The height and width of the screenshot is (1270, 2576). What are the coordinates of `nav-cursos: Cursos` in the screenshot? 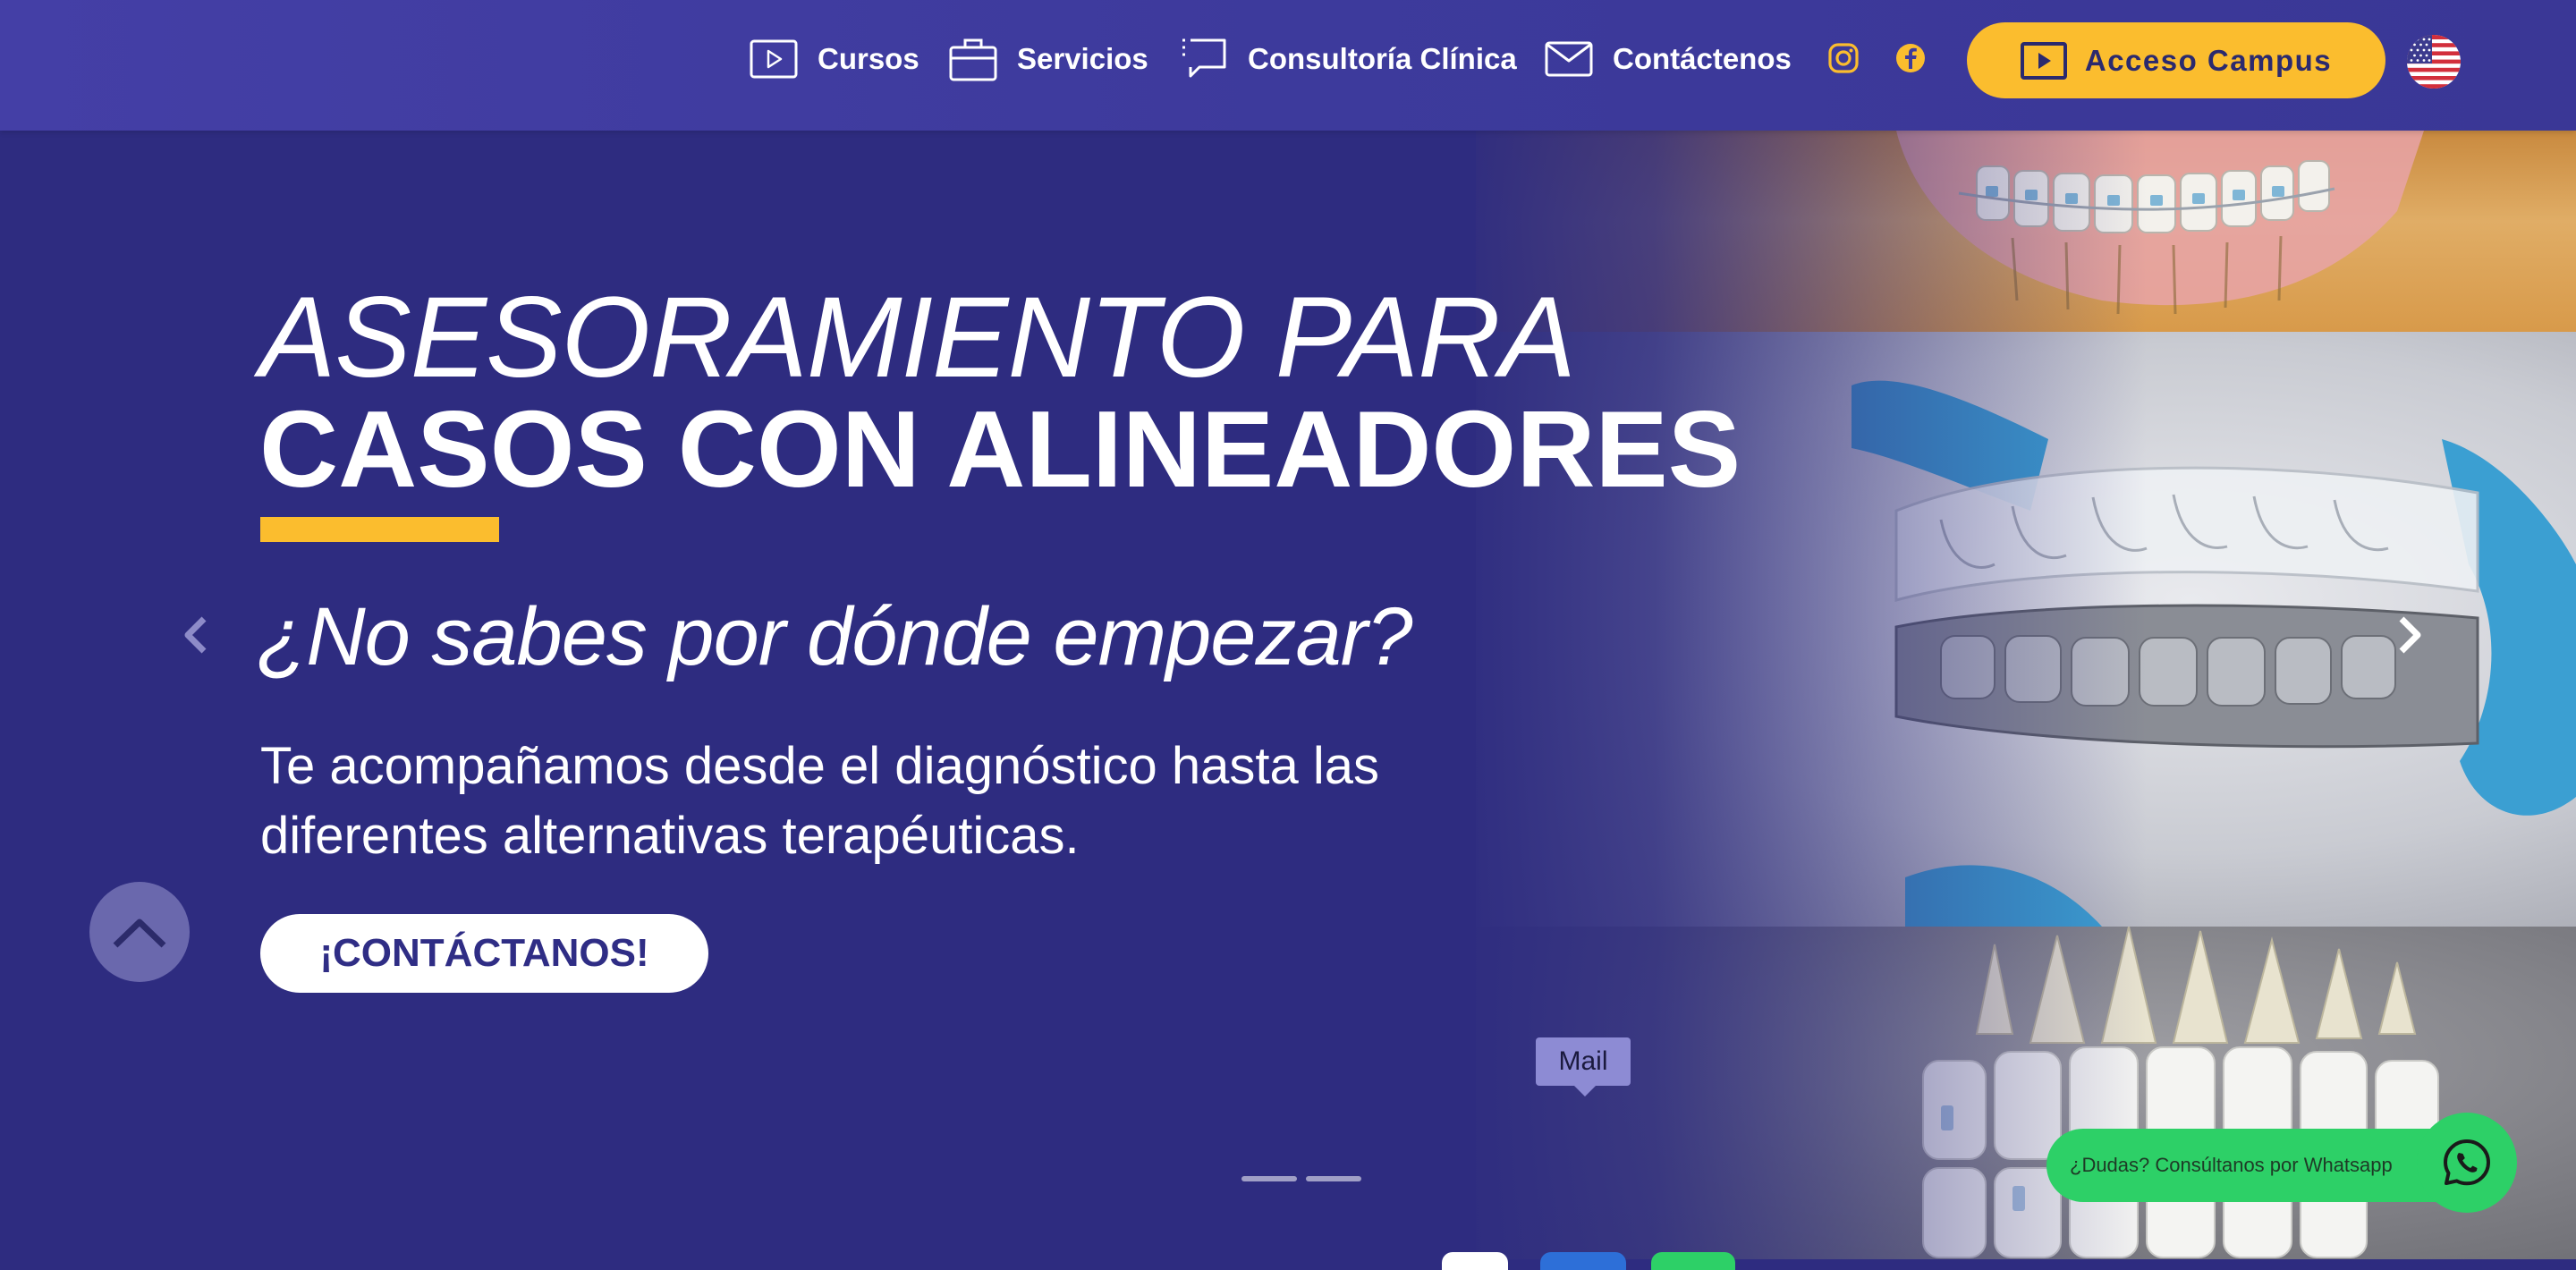 It's located at (834, 59).